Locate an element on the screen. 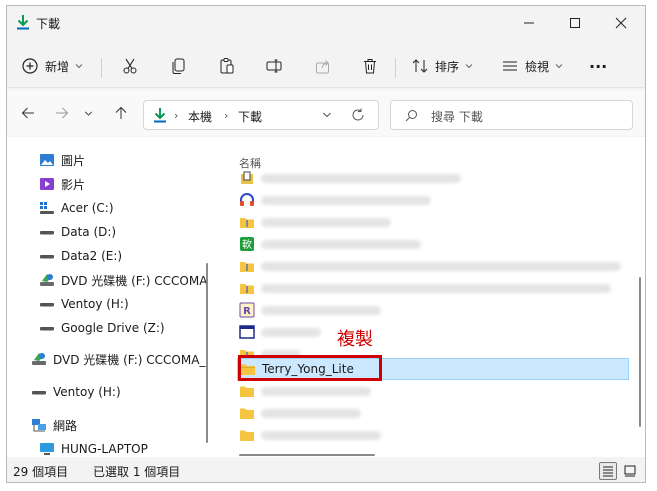 This screenshot has height=491, width=657. nav-item-dvd-f: DVD 光碟機 (F:) CCCOMA is located at coordinates (123, 280).